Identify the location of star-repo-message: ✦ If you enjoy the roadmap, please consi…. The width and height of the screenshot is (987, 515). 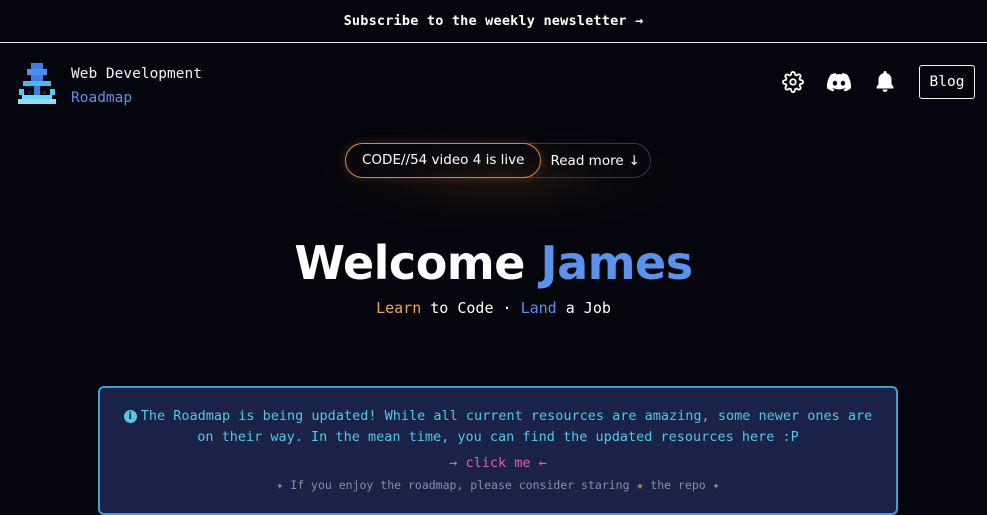
(498, 485).